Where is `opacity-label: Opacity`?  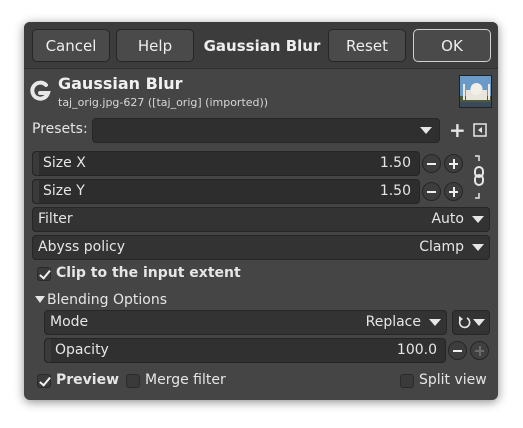
opacity-label: Opacity is located at coordinates (82, 350).